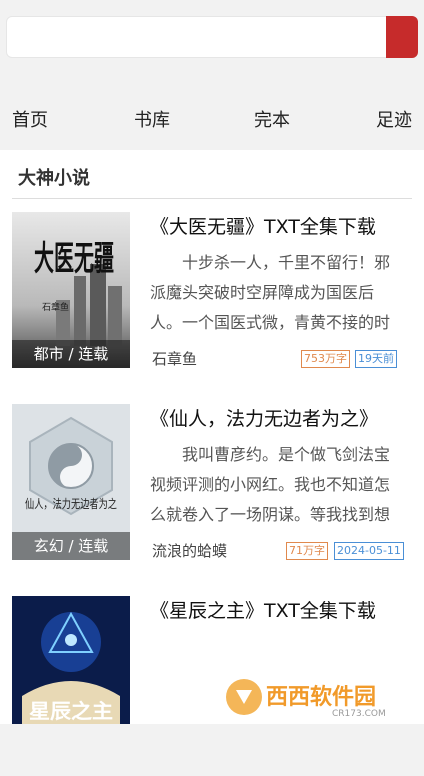  I want to click on cover-author-1: 石章鱼, so click(55, 307).